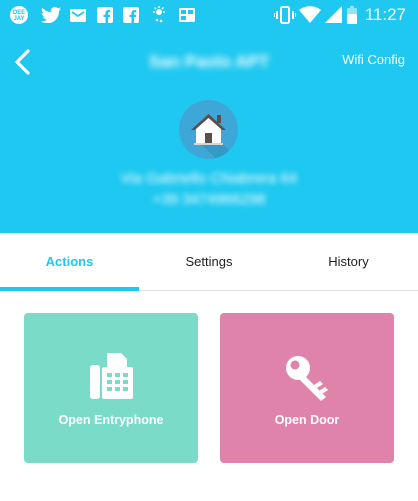 Image resolution: width=418 pixels, height=501 pixels. Describe the element at coordinates (209, 15) in the screenshot. I see `status-bar: DEE JAY 11:27` at that location.